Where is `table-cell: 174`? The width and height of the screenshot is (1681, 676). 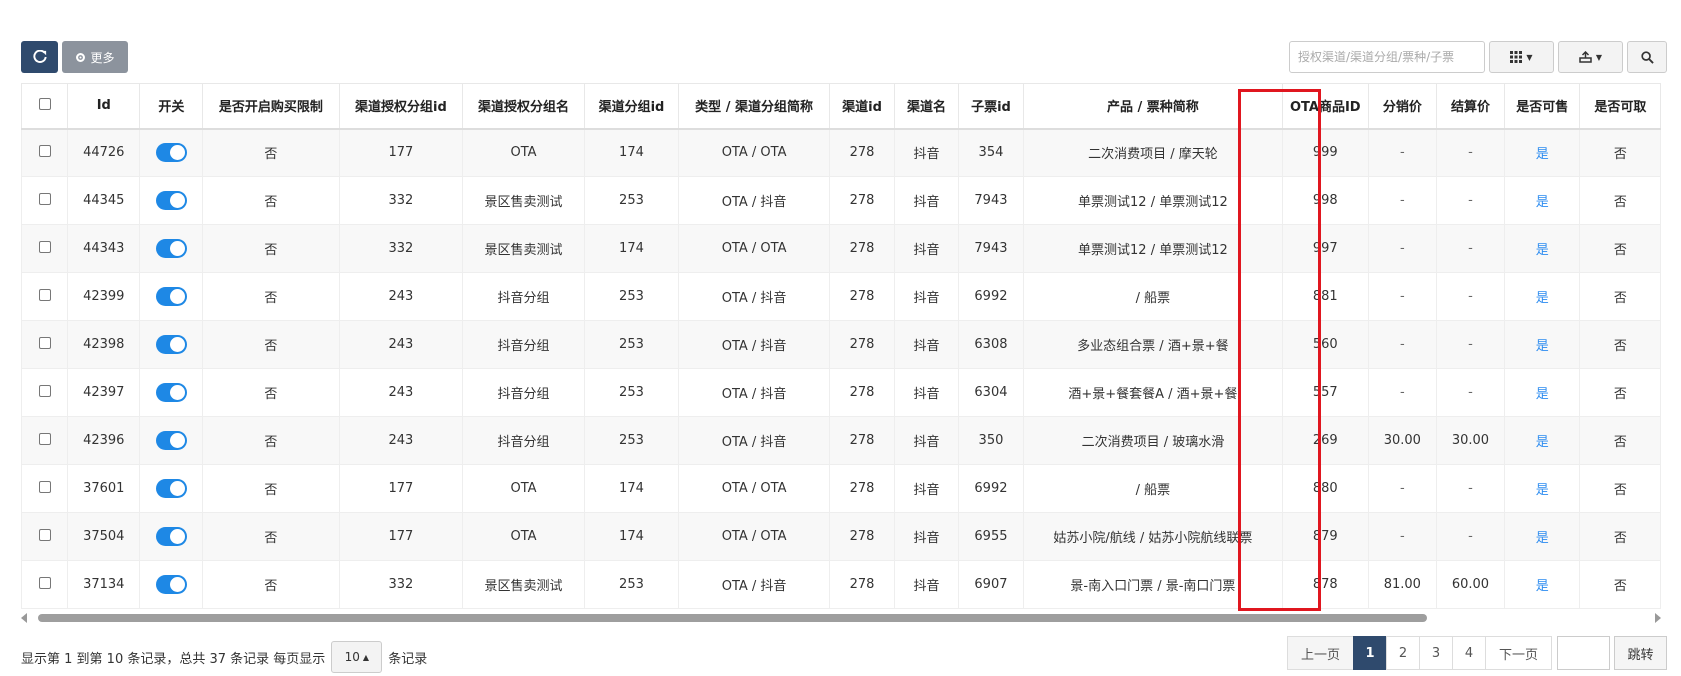 table-cell: 174 is located at coordinates (631, 152).